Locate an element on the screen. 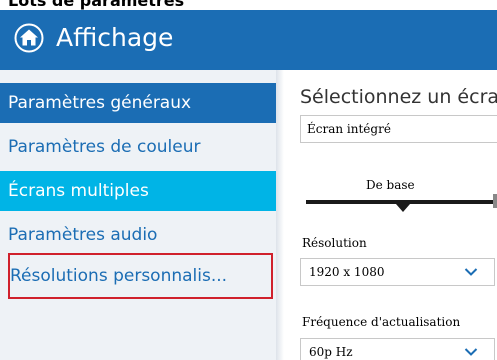 The image size is (497, 360). sidebar-item-audio-settings: Paramètres audio is located at coordinates (138, 235).